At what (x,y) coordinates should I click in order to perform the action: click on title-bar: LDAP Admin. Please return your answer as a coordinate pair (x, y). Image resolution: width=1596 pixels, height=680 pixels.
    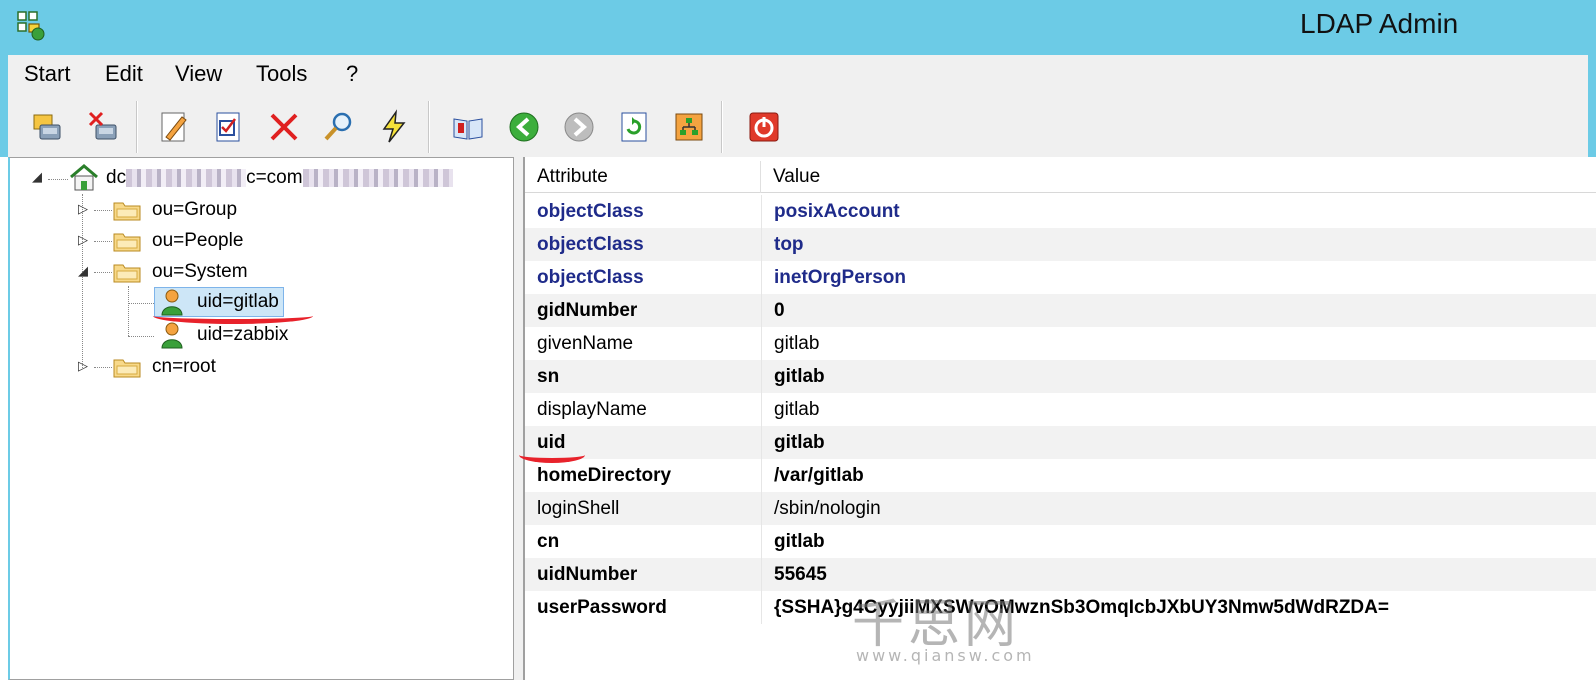
    Looking at the image, I should click on (798, 27).